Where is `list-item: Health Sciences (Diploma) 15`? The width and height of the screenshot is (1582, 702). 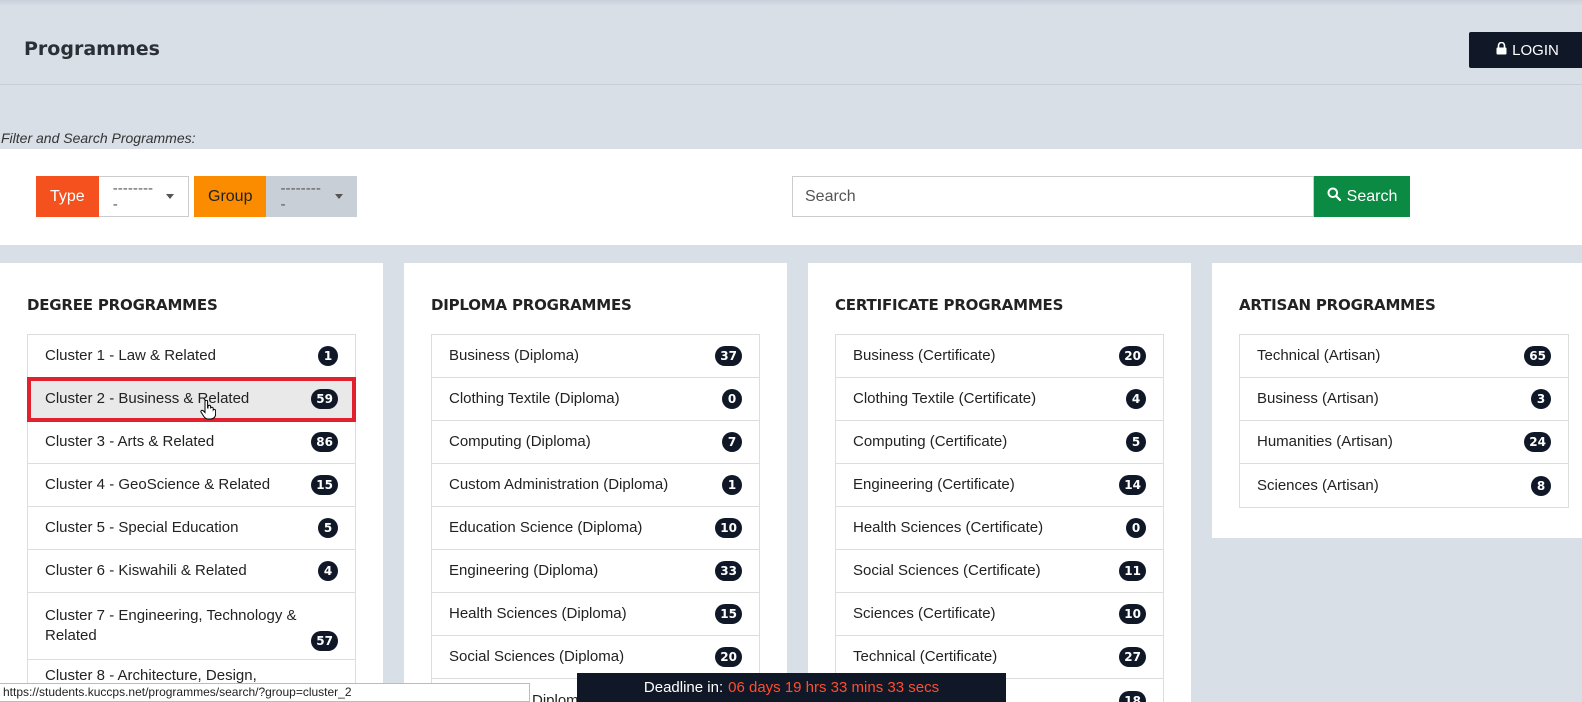
list-item: Health Sciences (Diploma) 15 is located at coordinates (595, 614).